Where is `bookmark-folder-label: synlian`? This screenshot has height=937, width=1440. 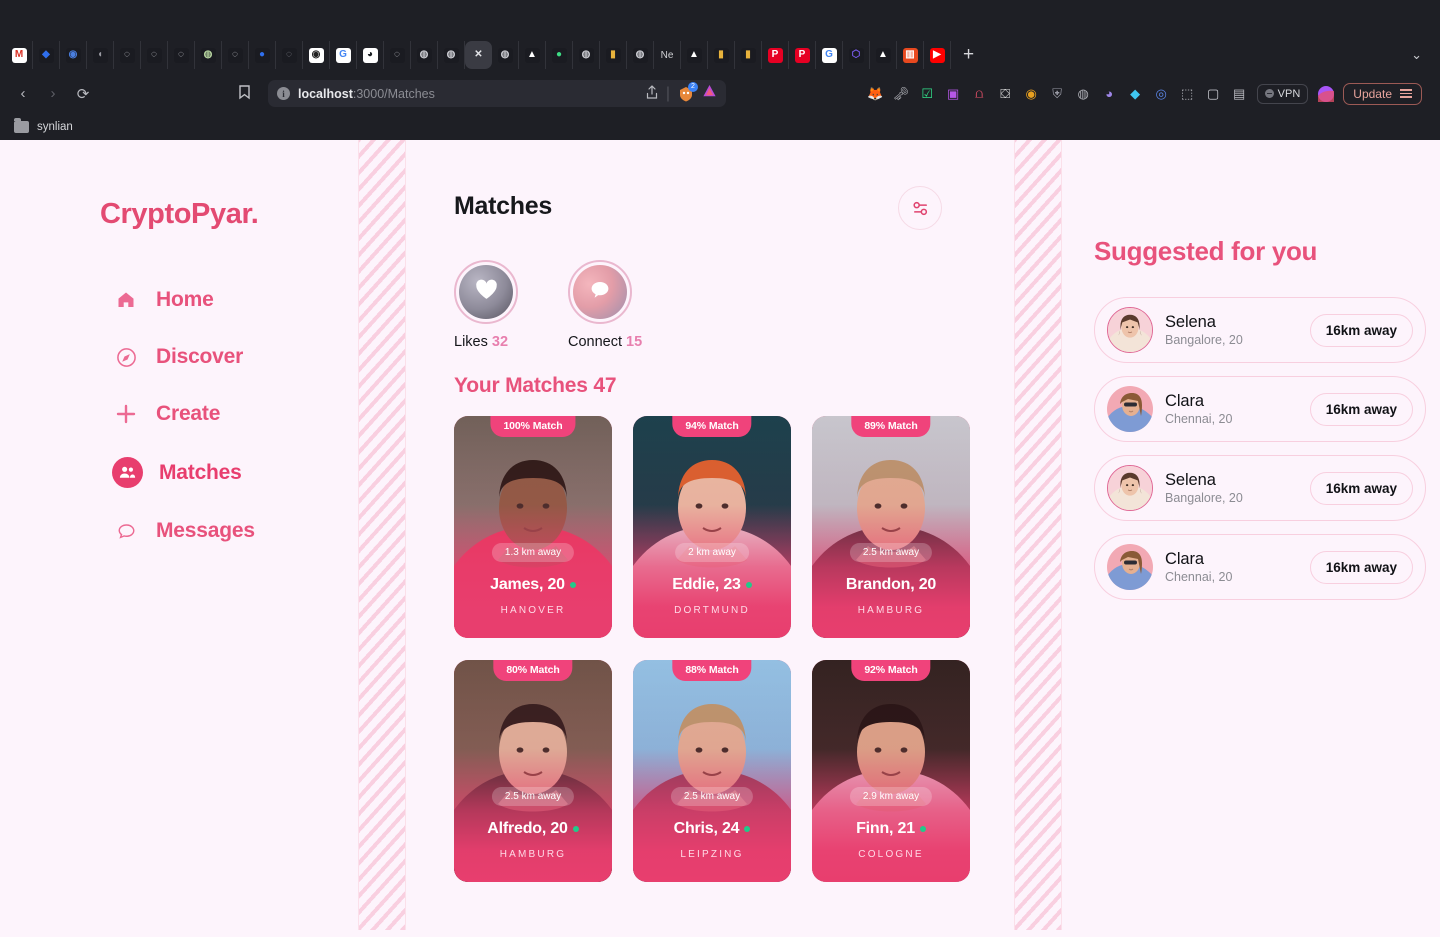
bookmark-folder-label: synlian is located at coordinates (55, 127).